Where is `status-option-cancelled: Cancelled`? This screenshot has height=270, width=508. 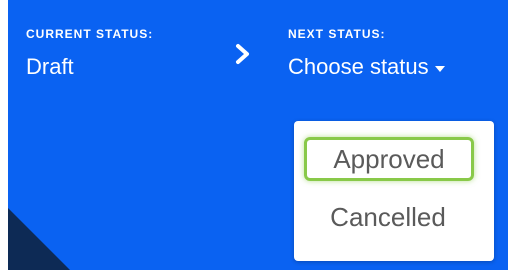 status-option-cancelled: Cancelled is located at coordinates (388, 217).